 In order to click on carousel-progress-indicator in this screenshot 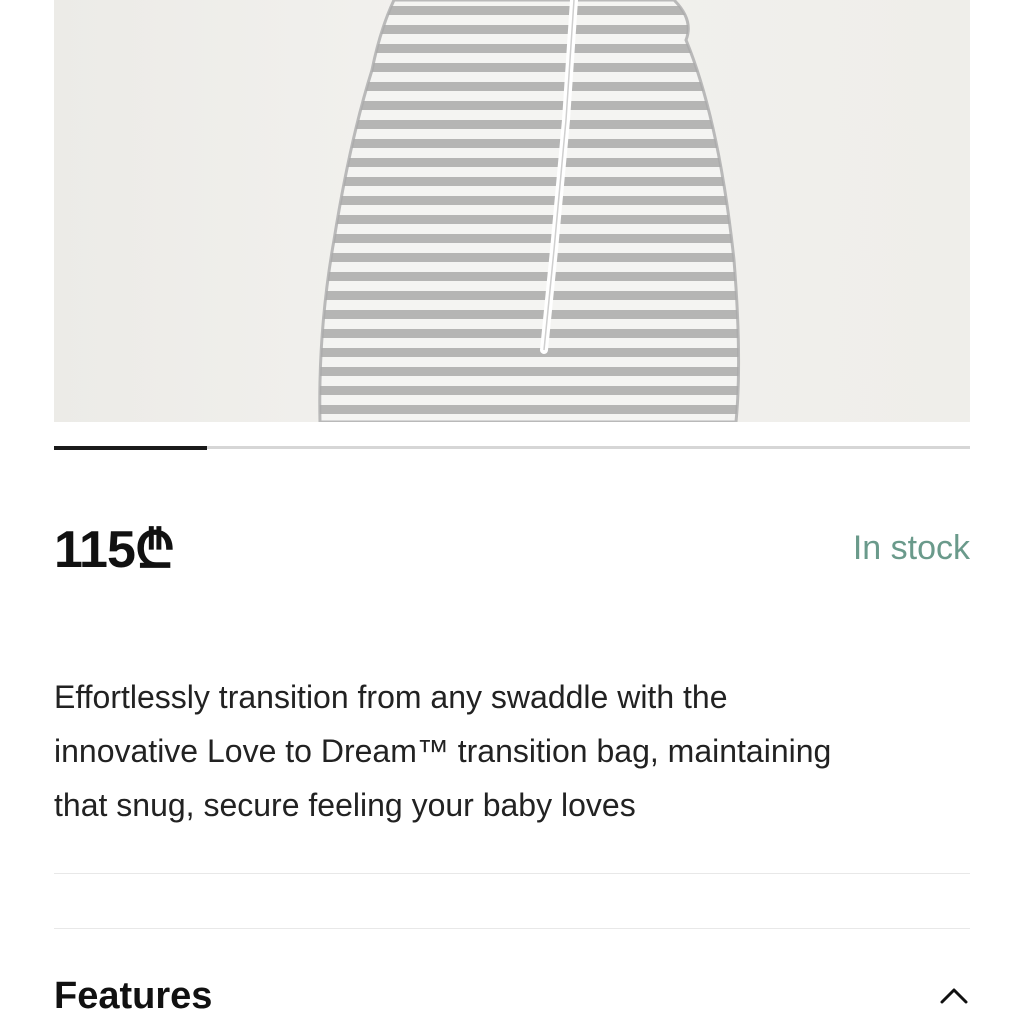, I will do `click(130, 448)`.